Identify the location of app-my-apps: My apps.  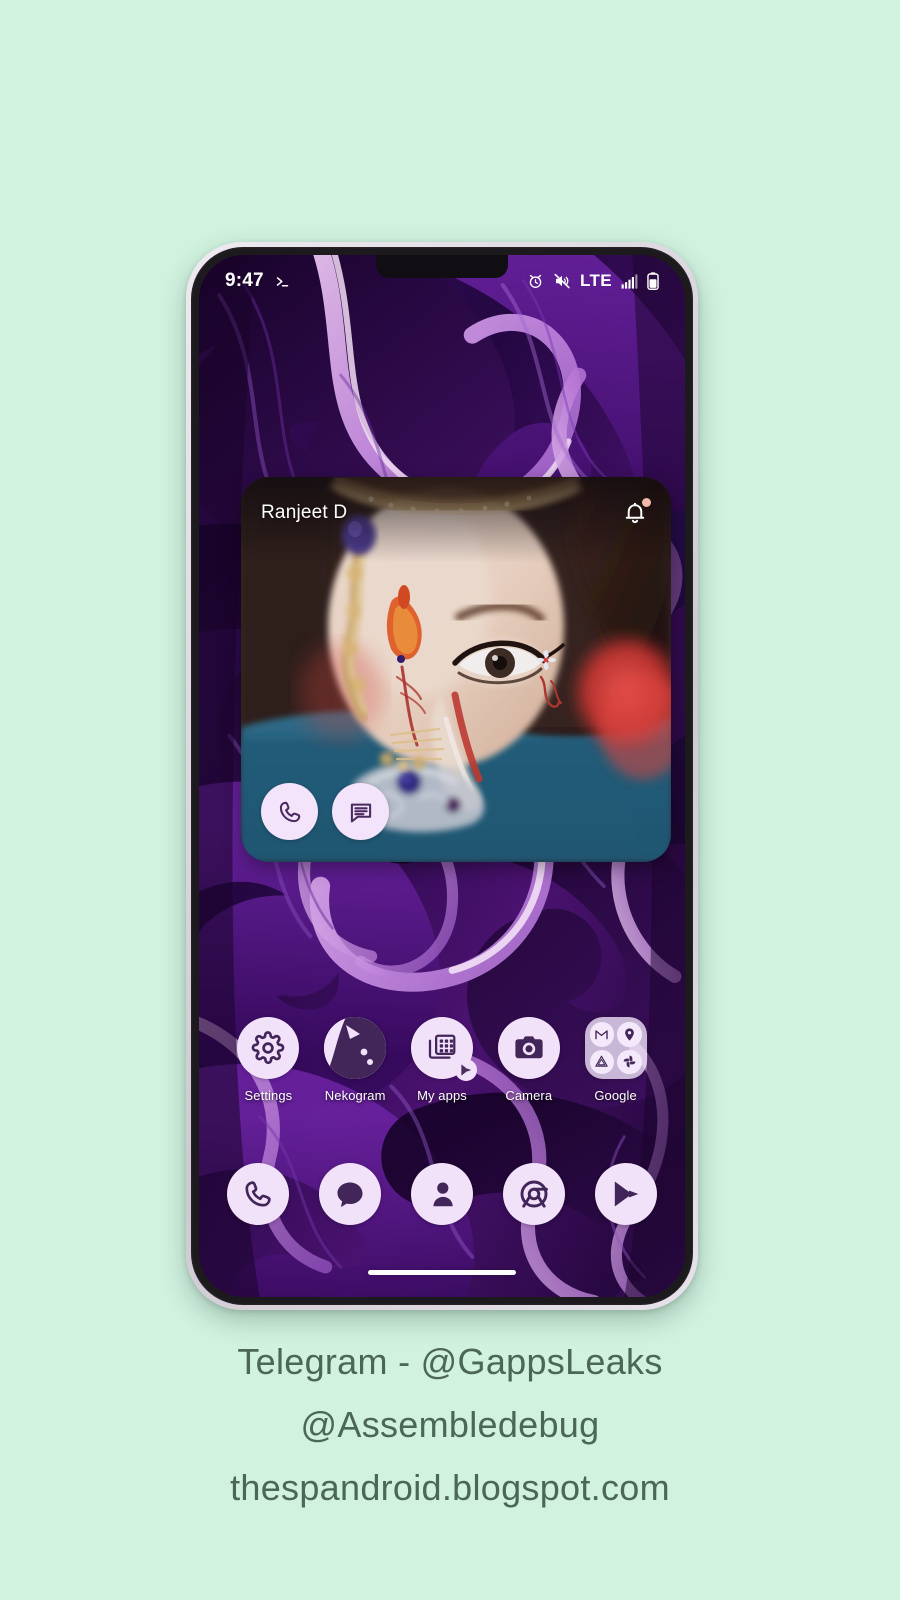
(442, 1060).